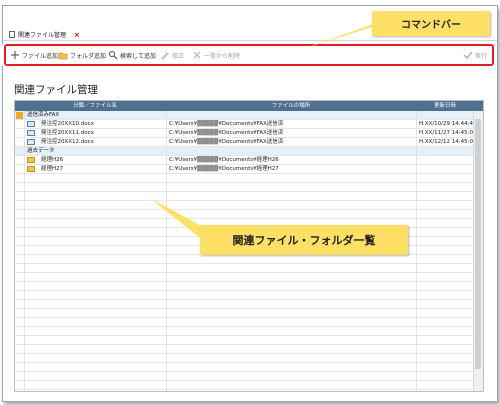  What do you see at coordinates (431, 23) in the screenshot?
I see `command-bar-callout: コマンドバー` at bounding box center [431, 23].